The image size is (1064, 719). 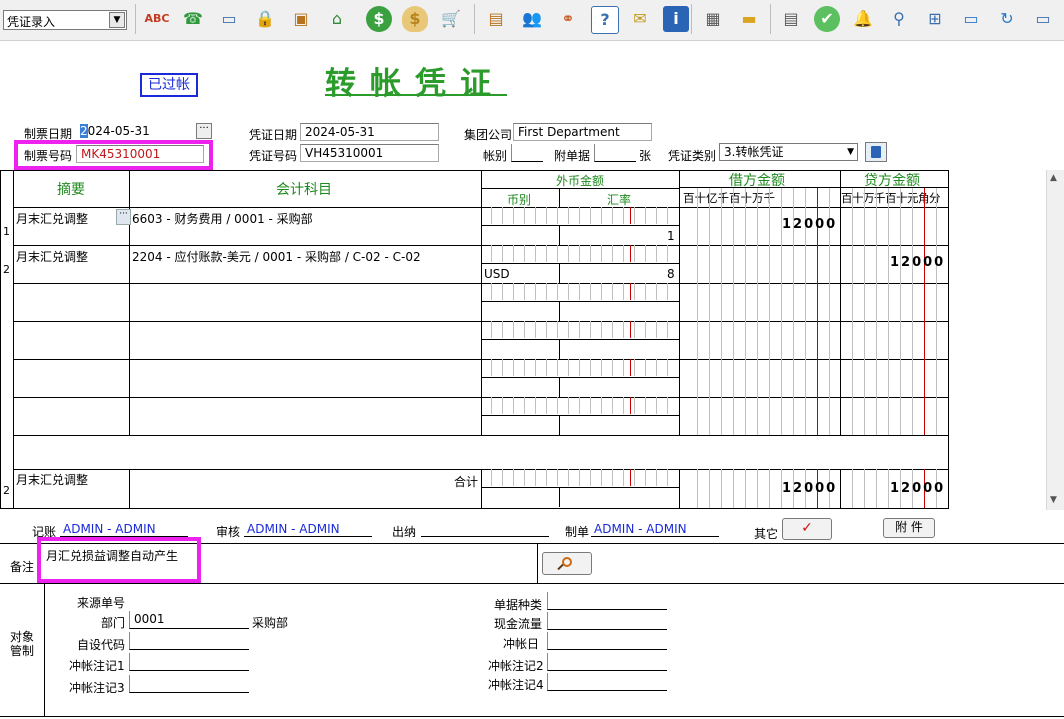 What do you see at coordinates (1053, 178) in the screenshot?
I see `scroll-up-arrow-icon: ▲` at bounding box center [1053, 178].